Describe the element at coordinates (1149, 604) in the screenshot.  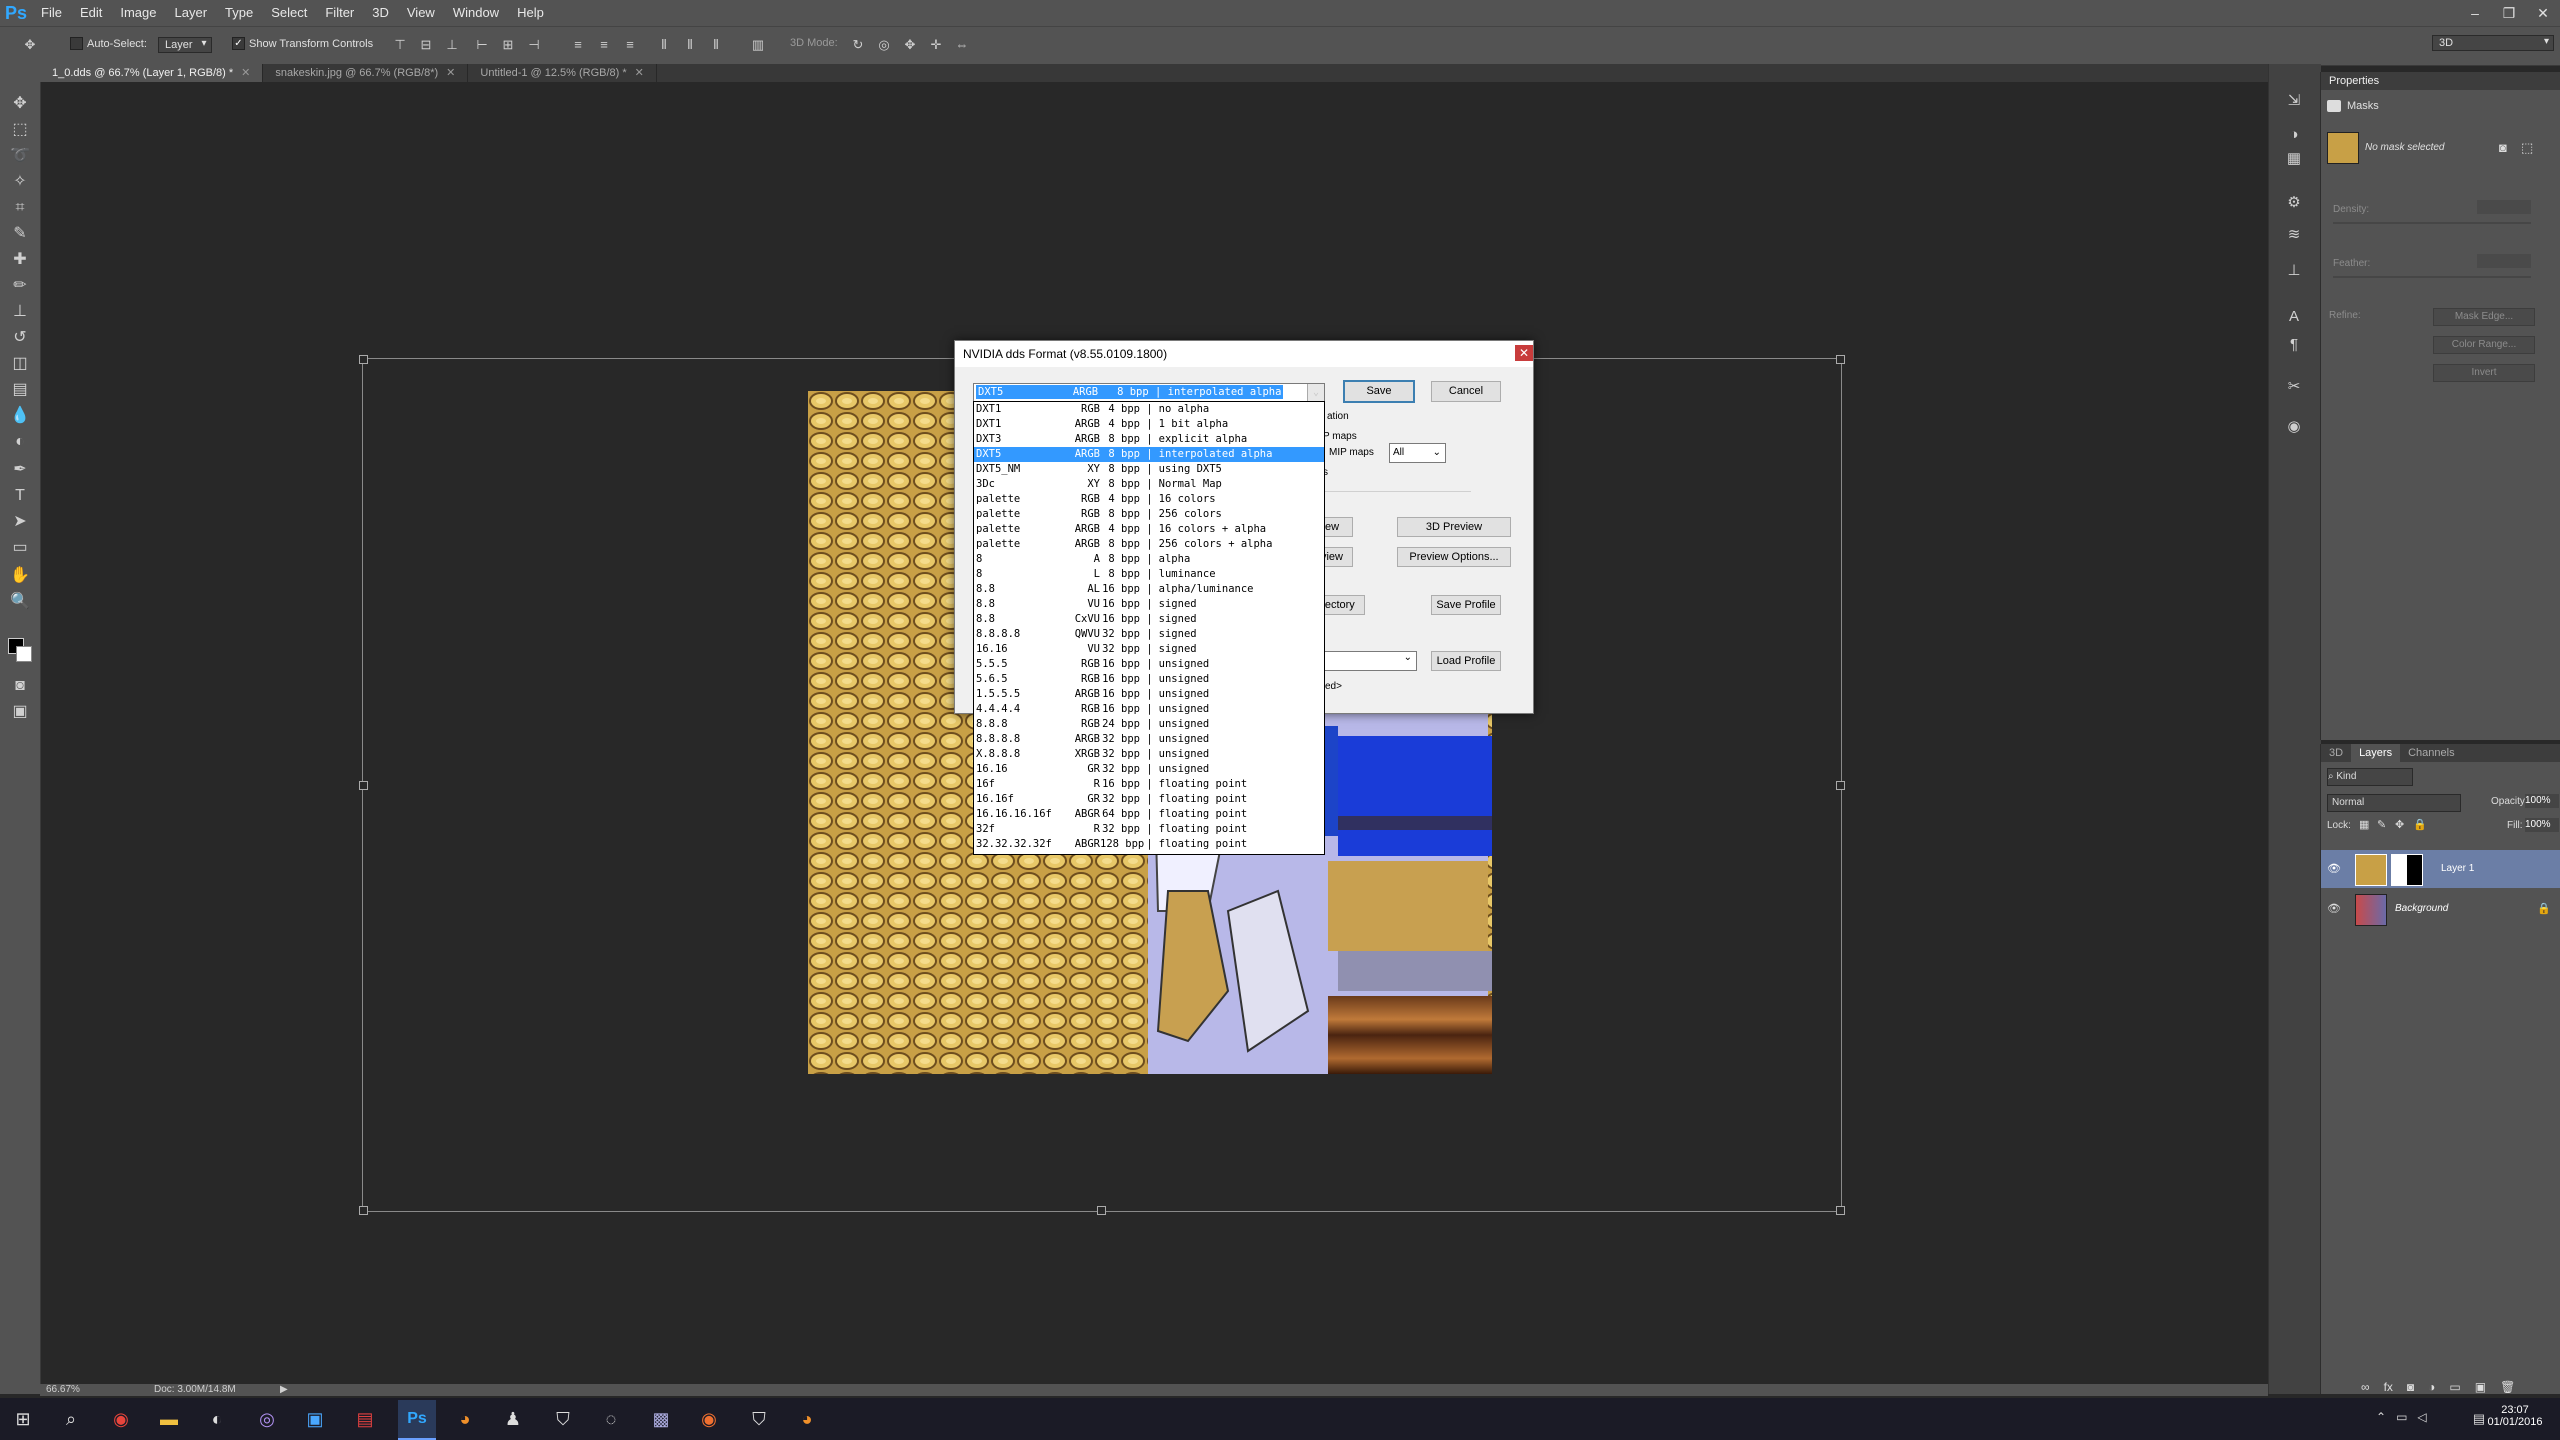
I see `format-option: 8.8 VU 16 bpp | signed` at that location.